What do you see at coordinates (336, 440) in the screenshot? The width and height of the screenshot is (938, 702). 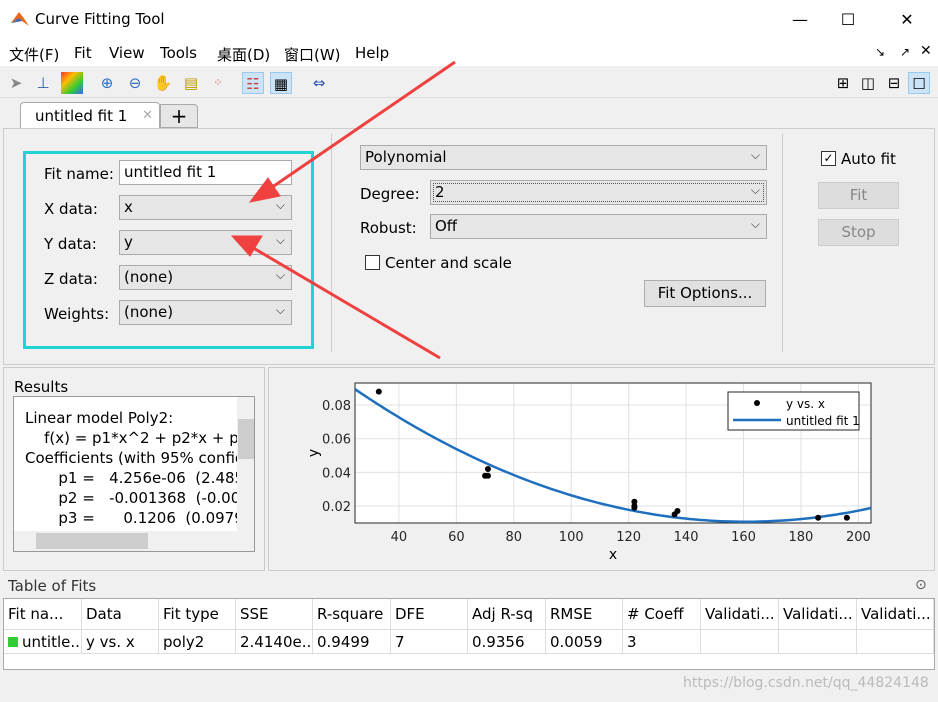 I see `y-tick-label: 0.06` at bounding box center [336, 440].